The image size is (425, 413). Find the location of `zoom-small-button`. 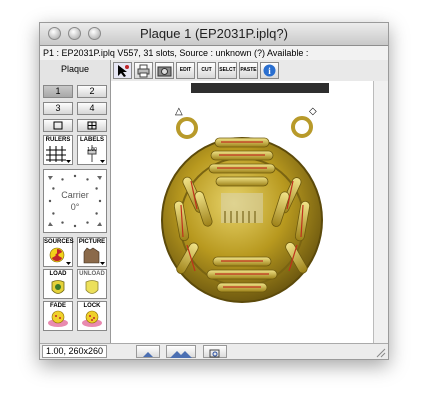

zoom-small-button is located at coordinates (148, 351).